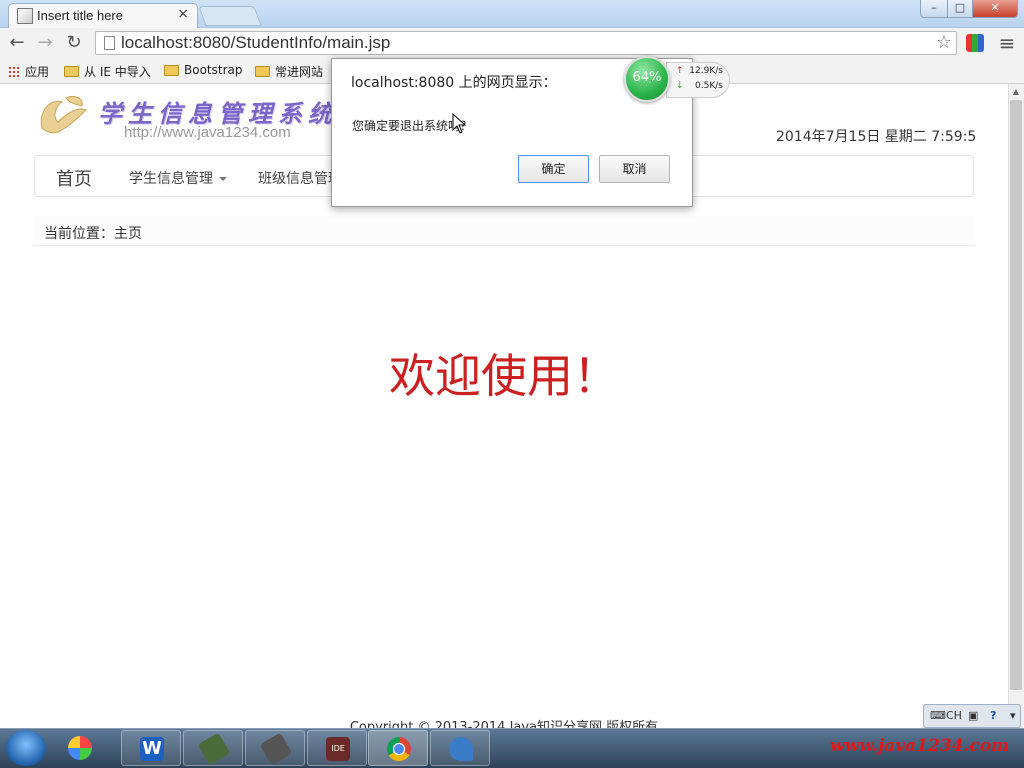 Image resolution: width=1024 pixels, height=768 pixels. Describe the element at coordinates (183, 14) in the screenshot. I see `tab-close-icon: ×` at that location.